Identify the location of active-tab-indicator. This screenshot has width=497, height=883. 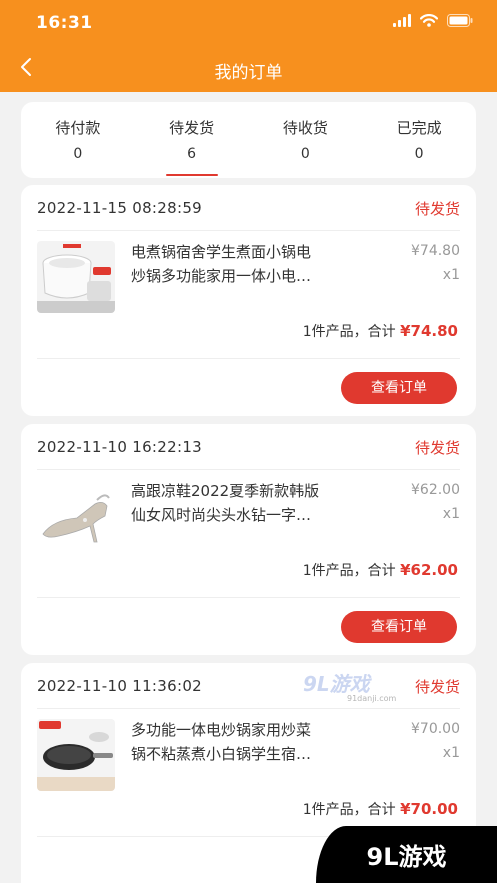
(191, 175).